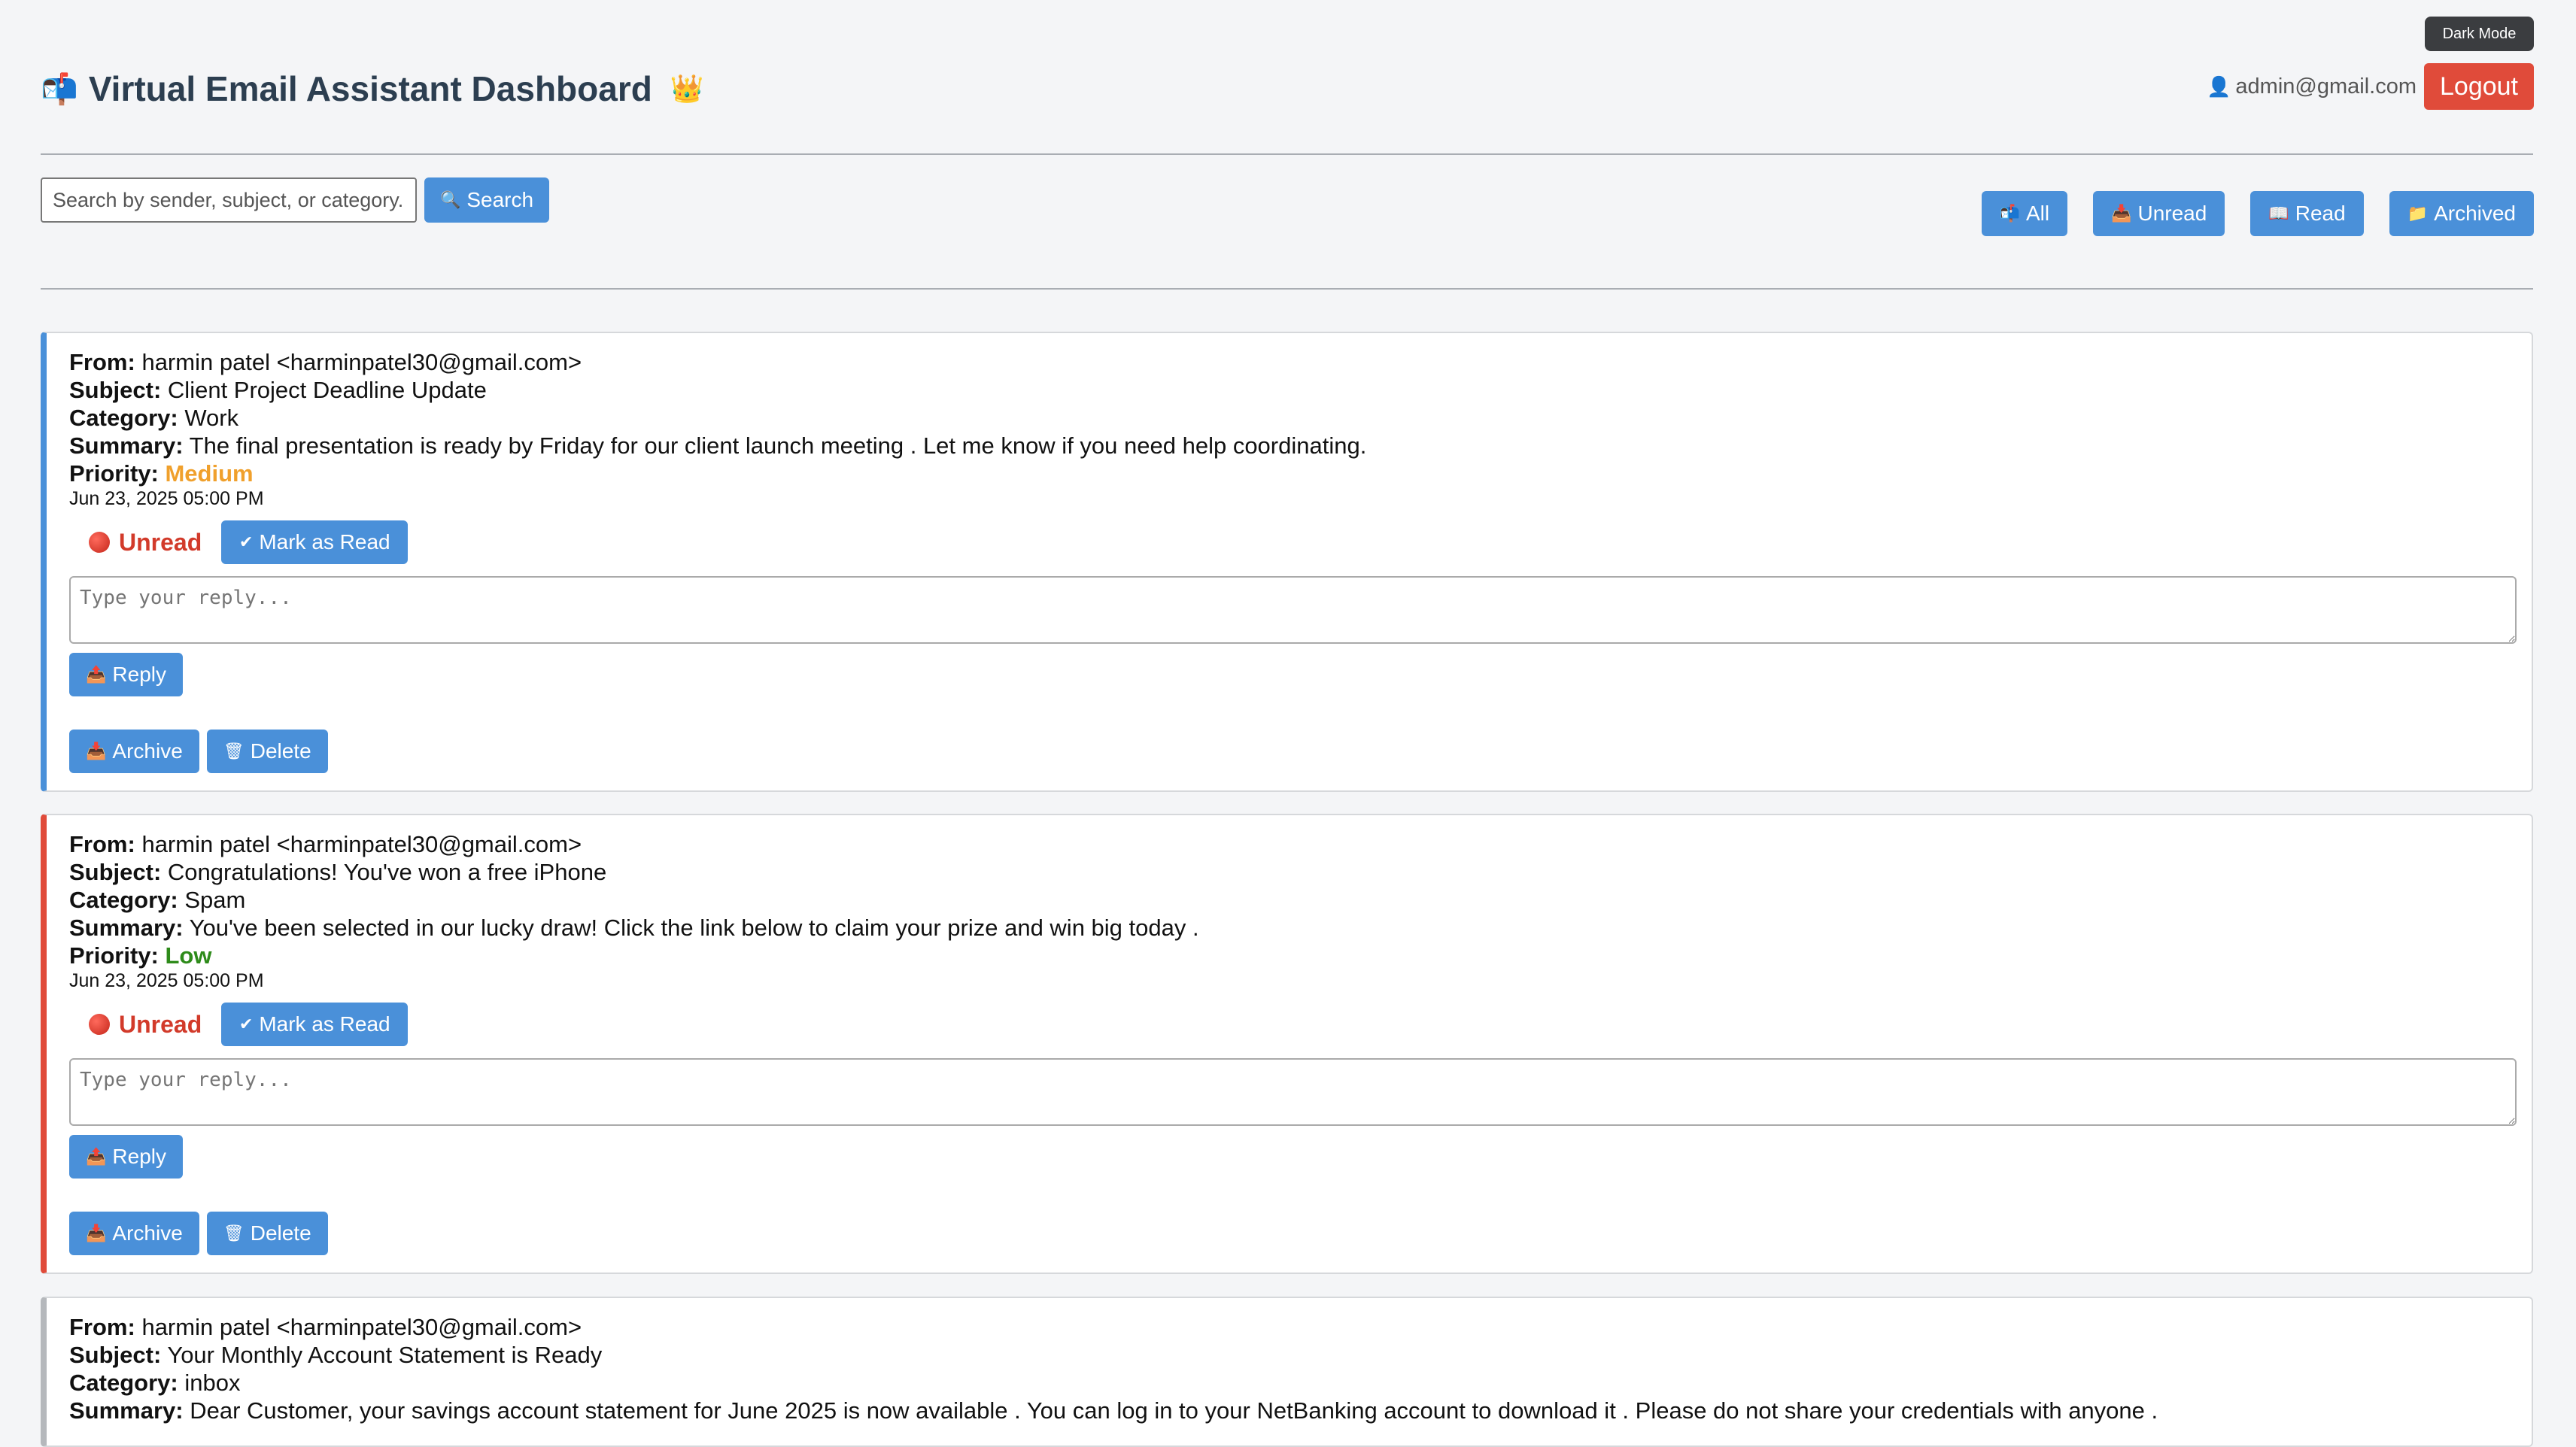  Describe the element at coordinates (1287, 289) in the screenshot. I see `toolbar-divider` at that location.